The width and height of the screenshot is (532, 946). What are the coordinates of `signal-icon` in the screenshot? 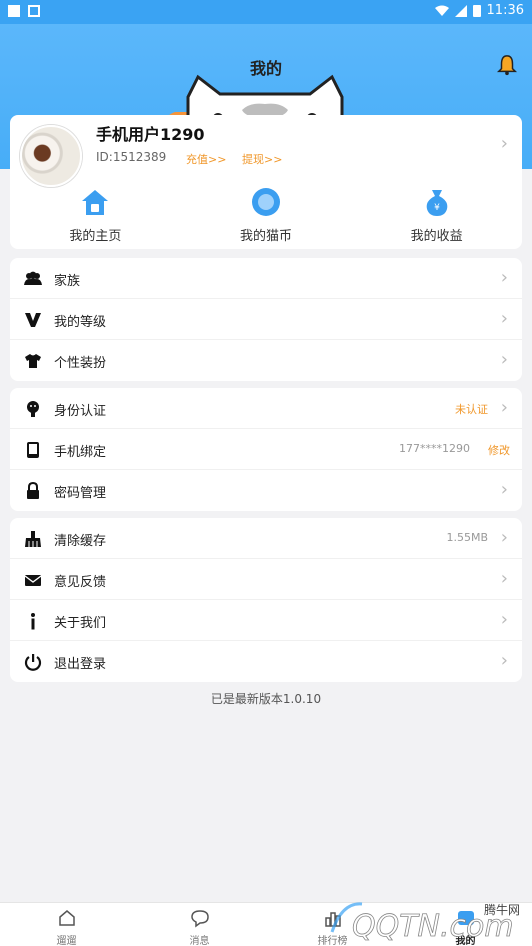 It's located at (460, 10).